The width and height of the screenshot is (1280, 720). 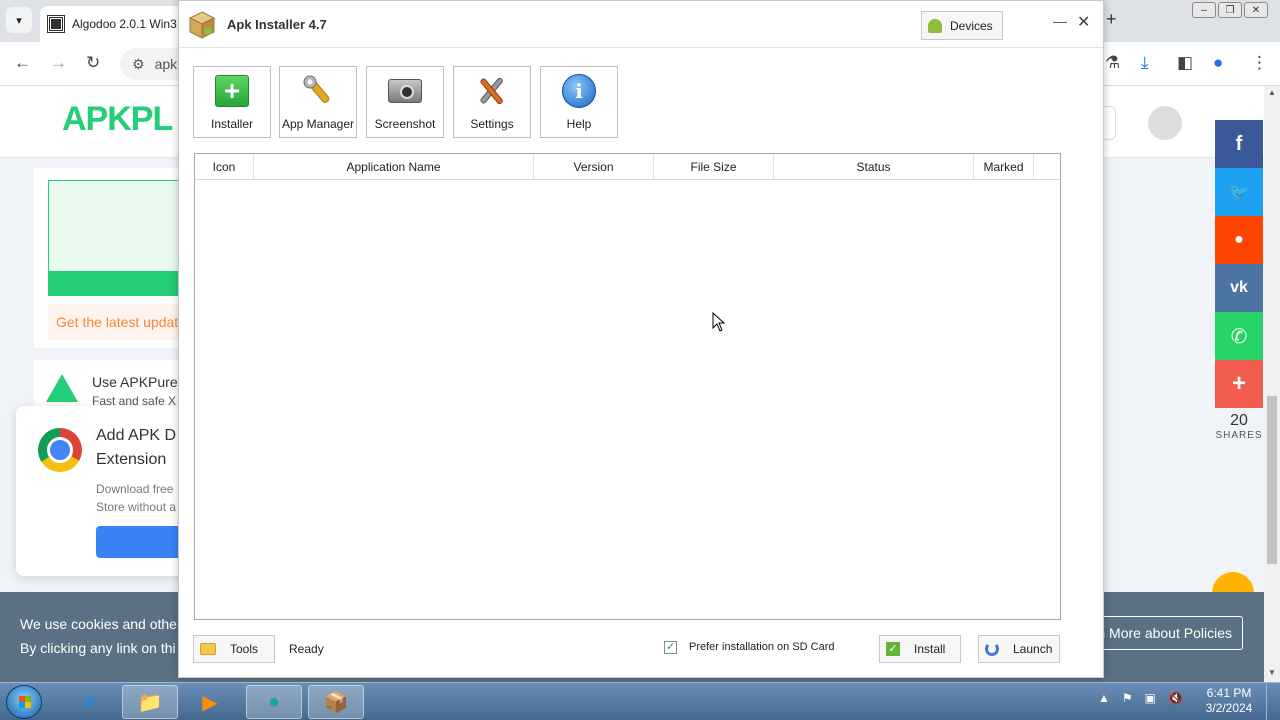 What do you see at coordinates (336, 702) in the screenshot?
I see `apk-installer-taskbar-icon: 📦` at bounding box center [336, 702].